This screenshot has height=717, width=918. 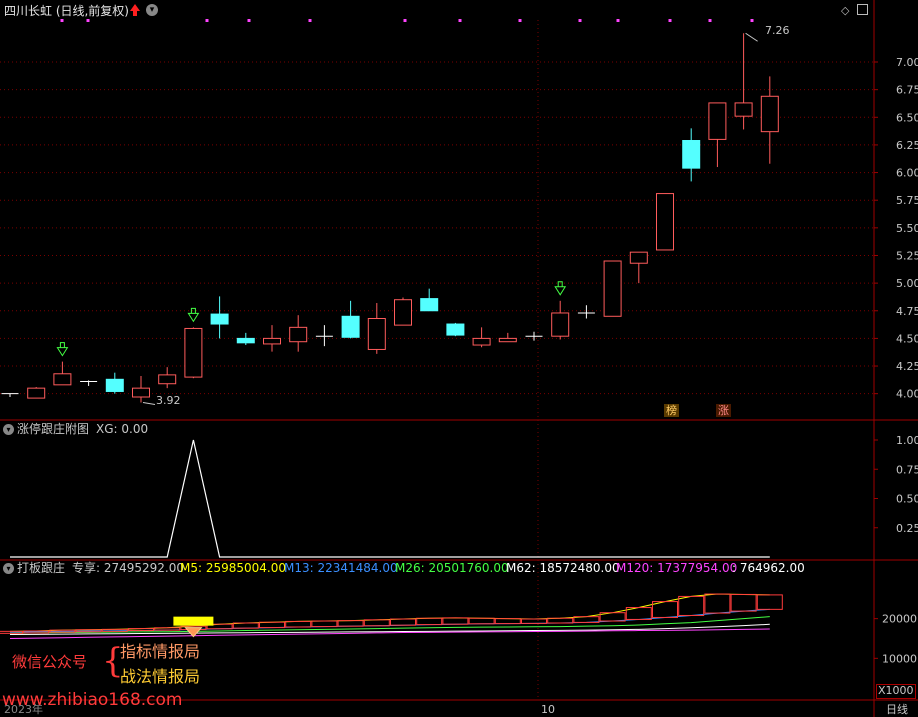 I want to click on price-tick-label: 6.25, so click(x=907, y=145).